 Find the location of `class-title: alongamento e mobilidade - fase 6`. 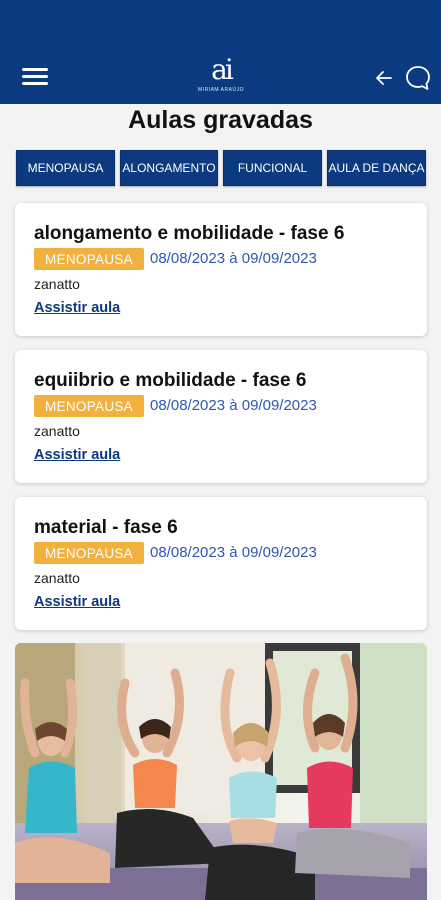

class-title: alongamento e mobilidade - fase 6 is located at coordinates (189, 233).